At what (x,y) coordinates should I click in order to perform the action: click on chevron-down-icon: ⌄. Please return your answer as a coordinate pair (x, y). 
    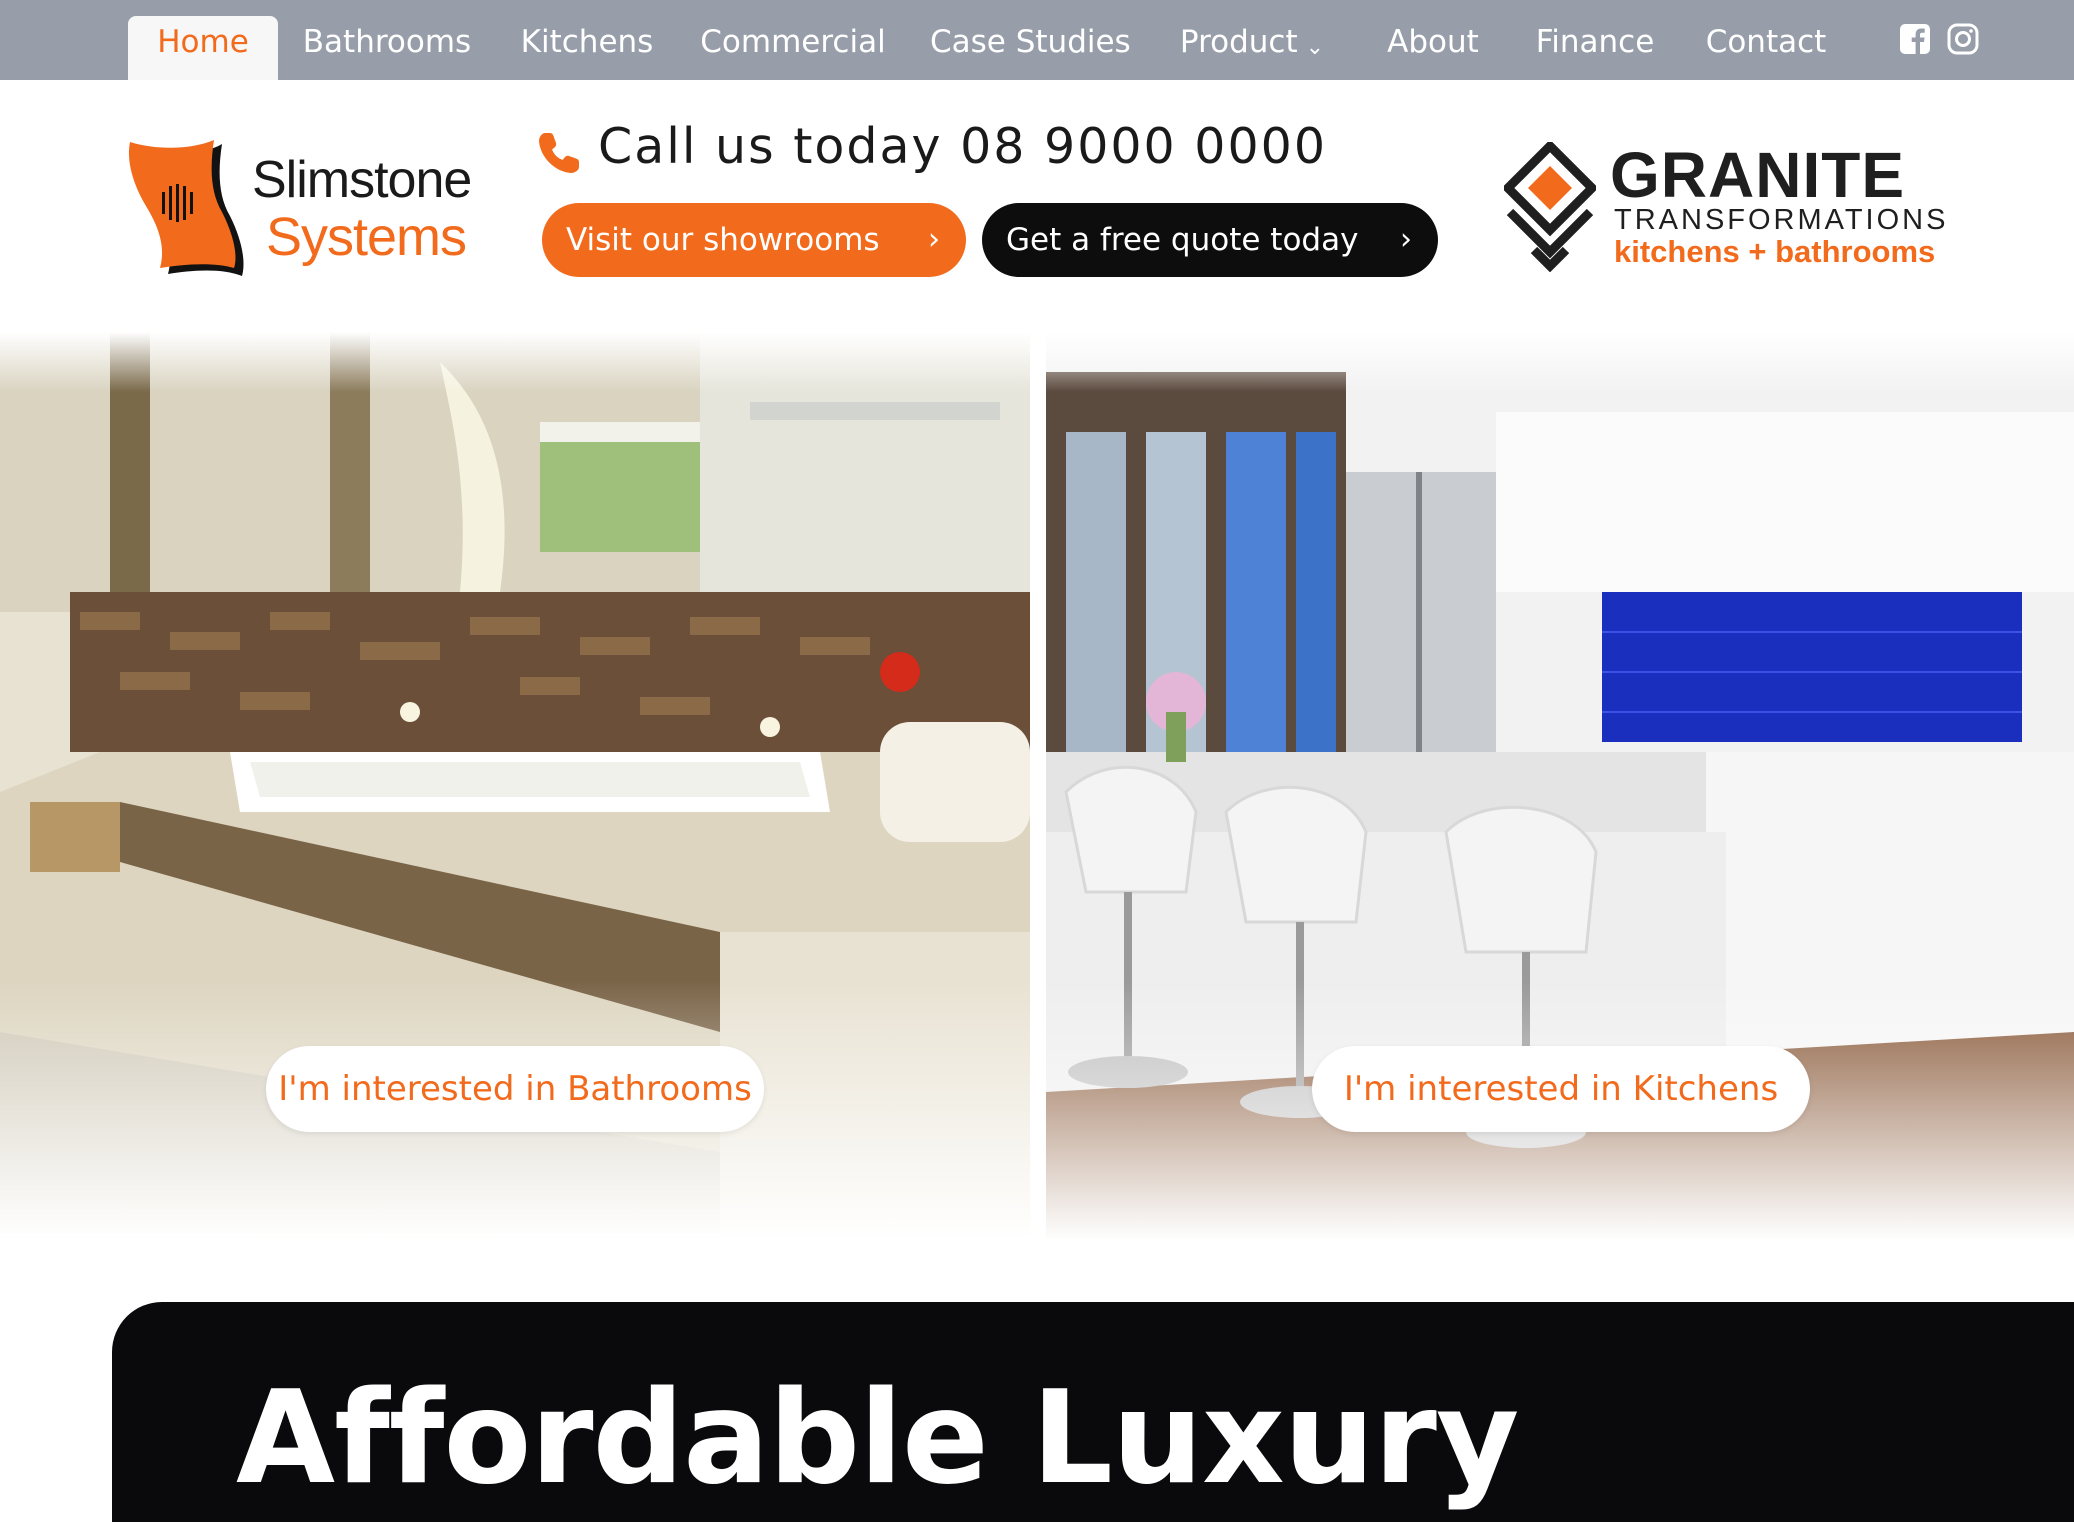
    Looking at the image, I should click on (1315, 47).